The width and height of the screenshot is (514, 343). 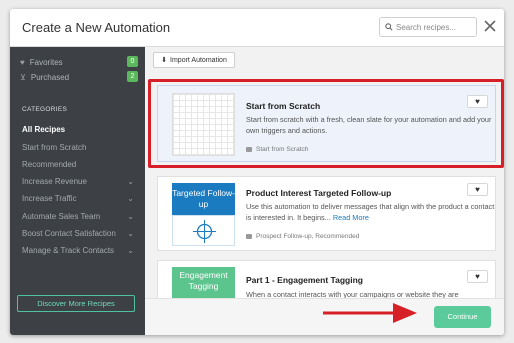 I want to click on sidebar-item-purchased: ⊻ Purchased 2, so click(x=79, y=77).